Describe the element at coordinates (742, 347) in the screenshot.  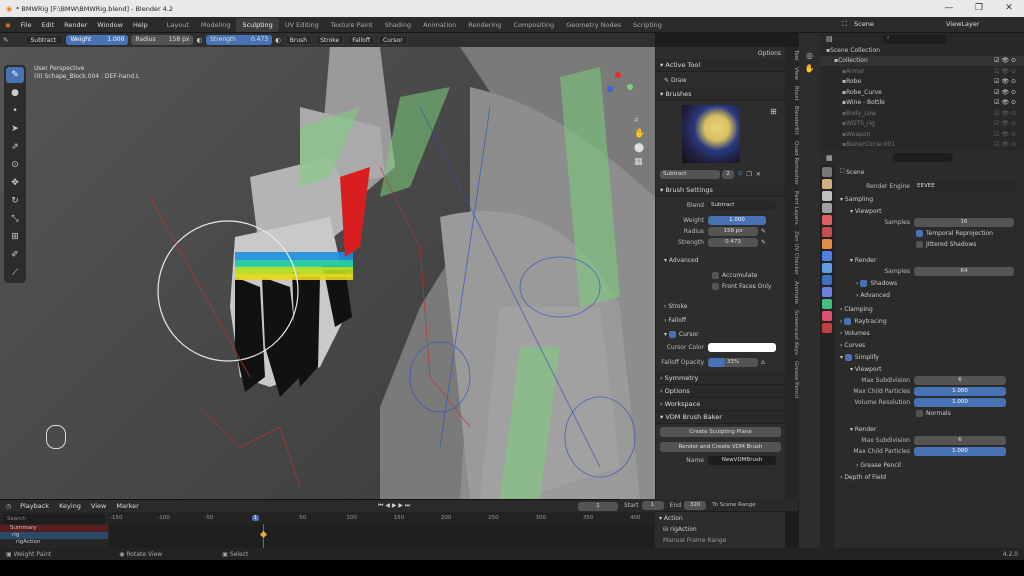
I see `cursor-color-swatch` at that location.